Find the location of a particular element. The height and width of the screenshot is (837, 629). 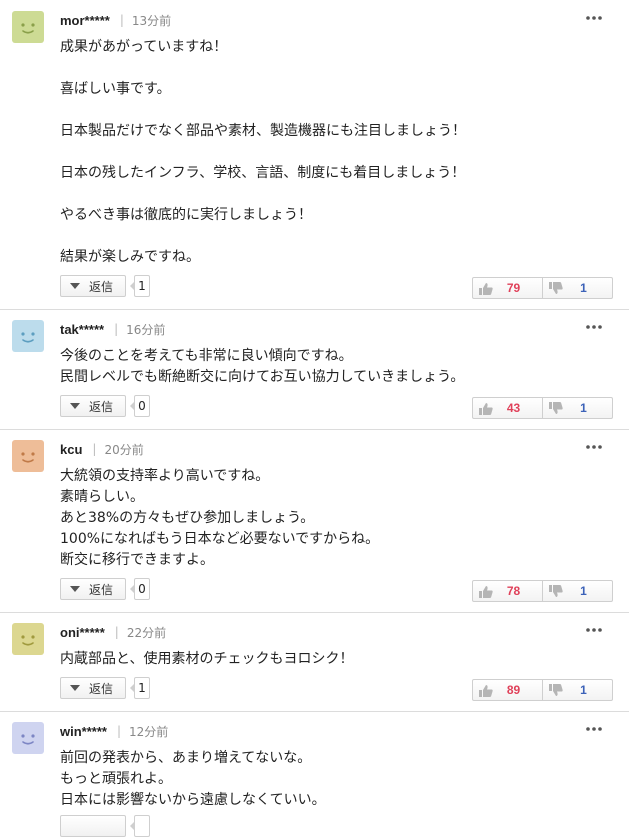

comment-body: 内蔵部品と、使用素材のチェックもヨロシク！ is located at coordinates (206, 659).